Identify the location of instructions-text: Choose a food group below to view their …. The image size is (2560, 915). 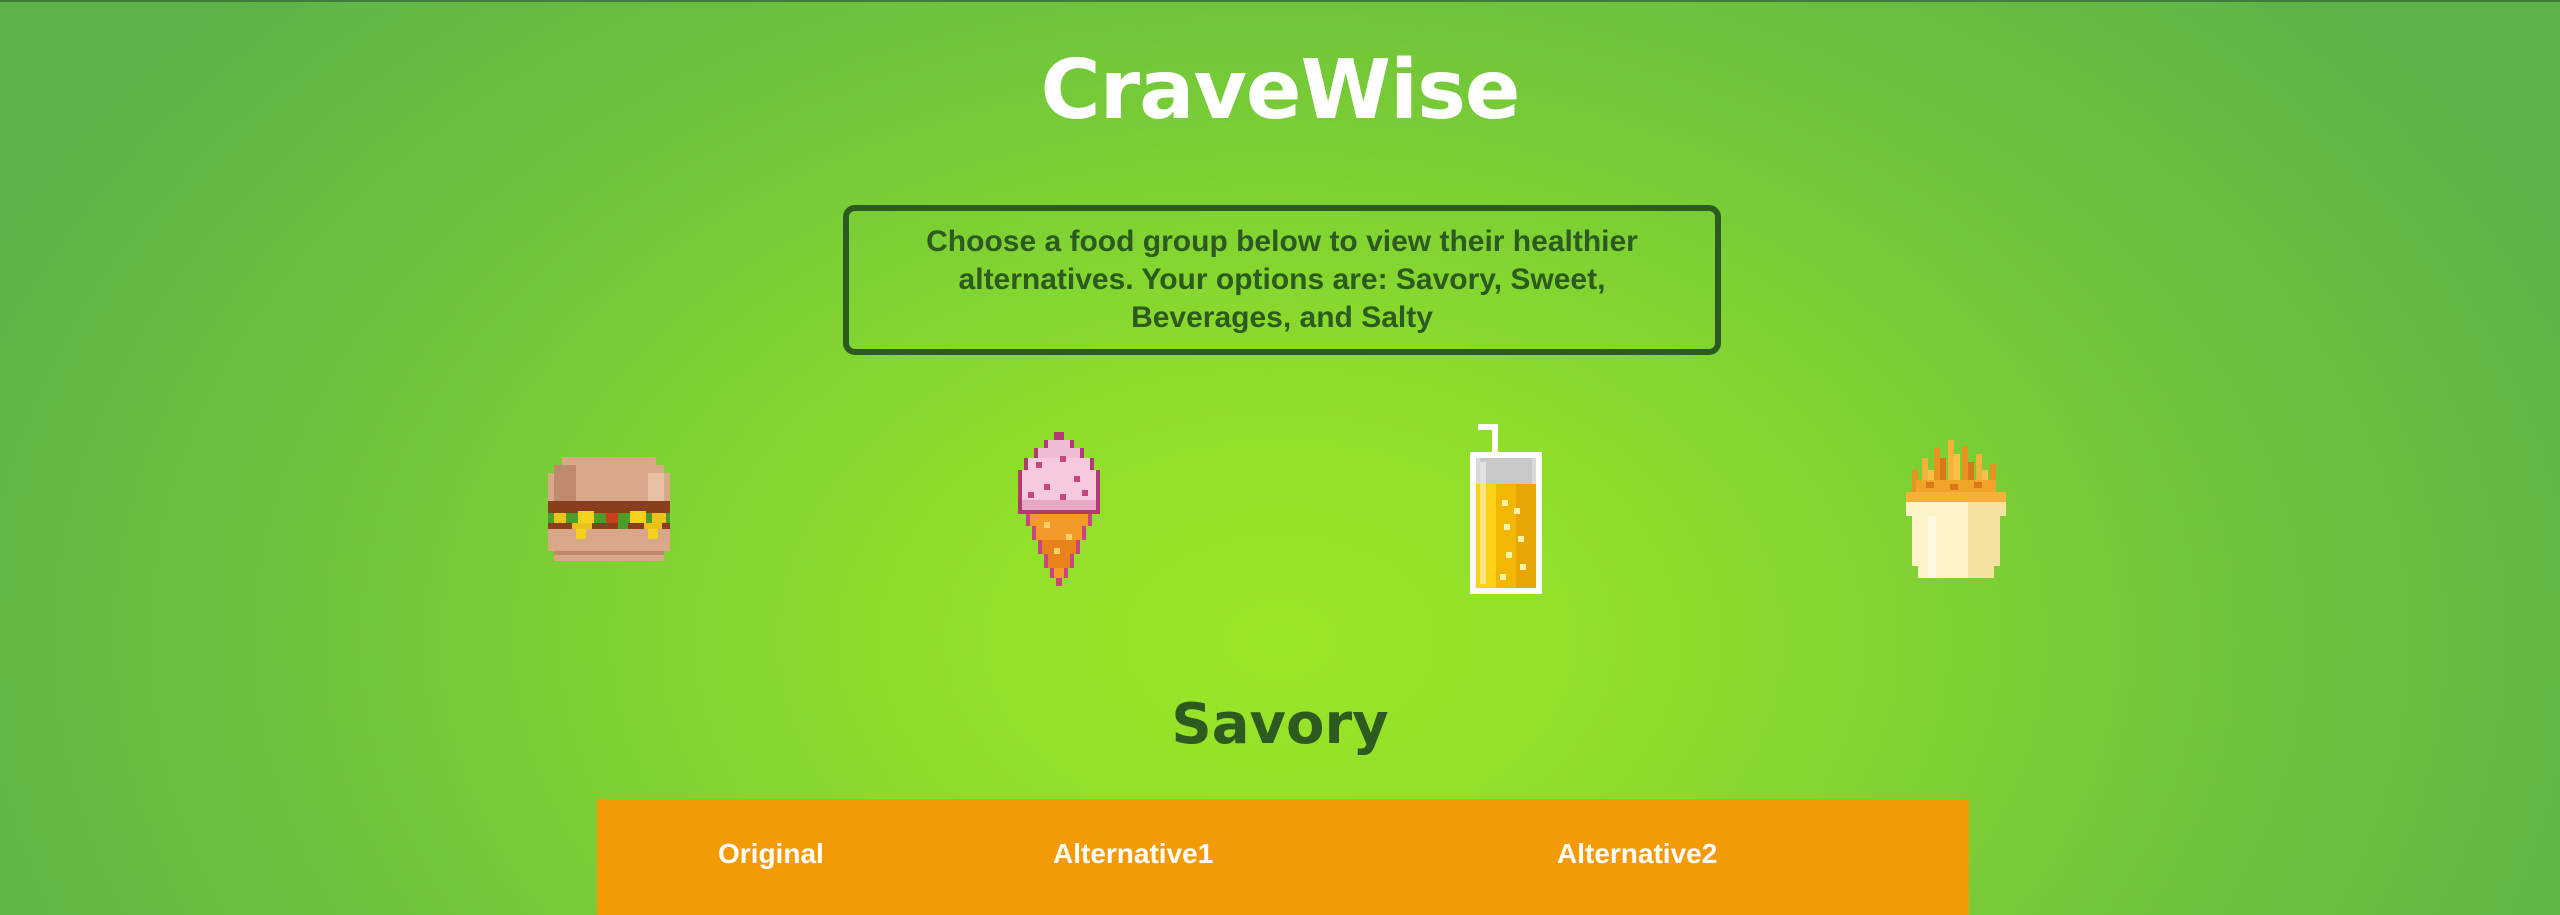
(1282, 279).